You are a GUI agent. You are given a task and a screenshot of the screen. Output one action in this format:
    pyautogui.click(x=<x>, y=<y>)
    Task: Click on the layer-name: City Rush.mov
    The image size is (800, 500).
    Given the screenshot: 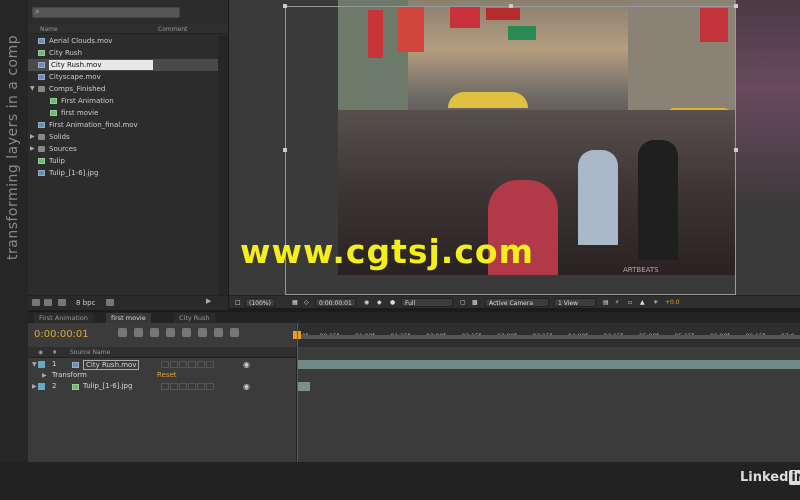 What is the action you would take?
    pyautogui.click(x=111, y=365)
    